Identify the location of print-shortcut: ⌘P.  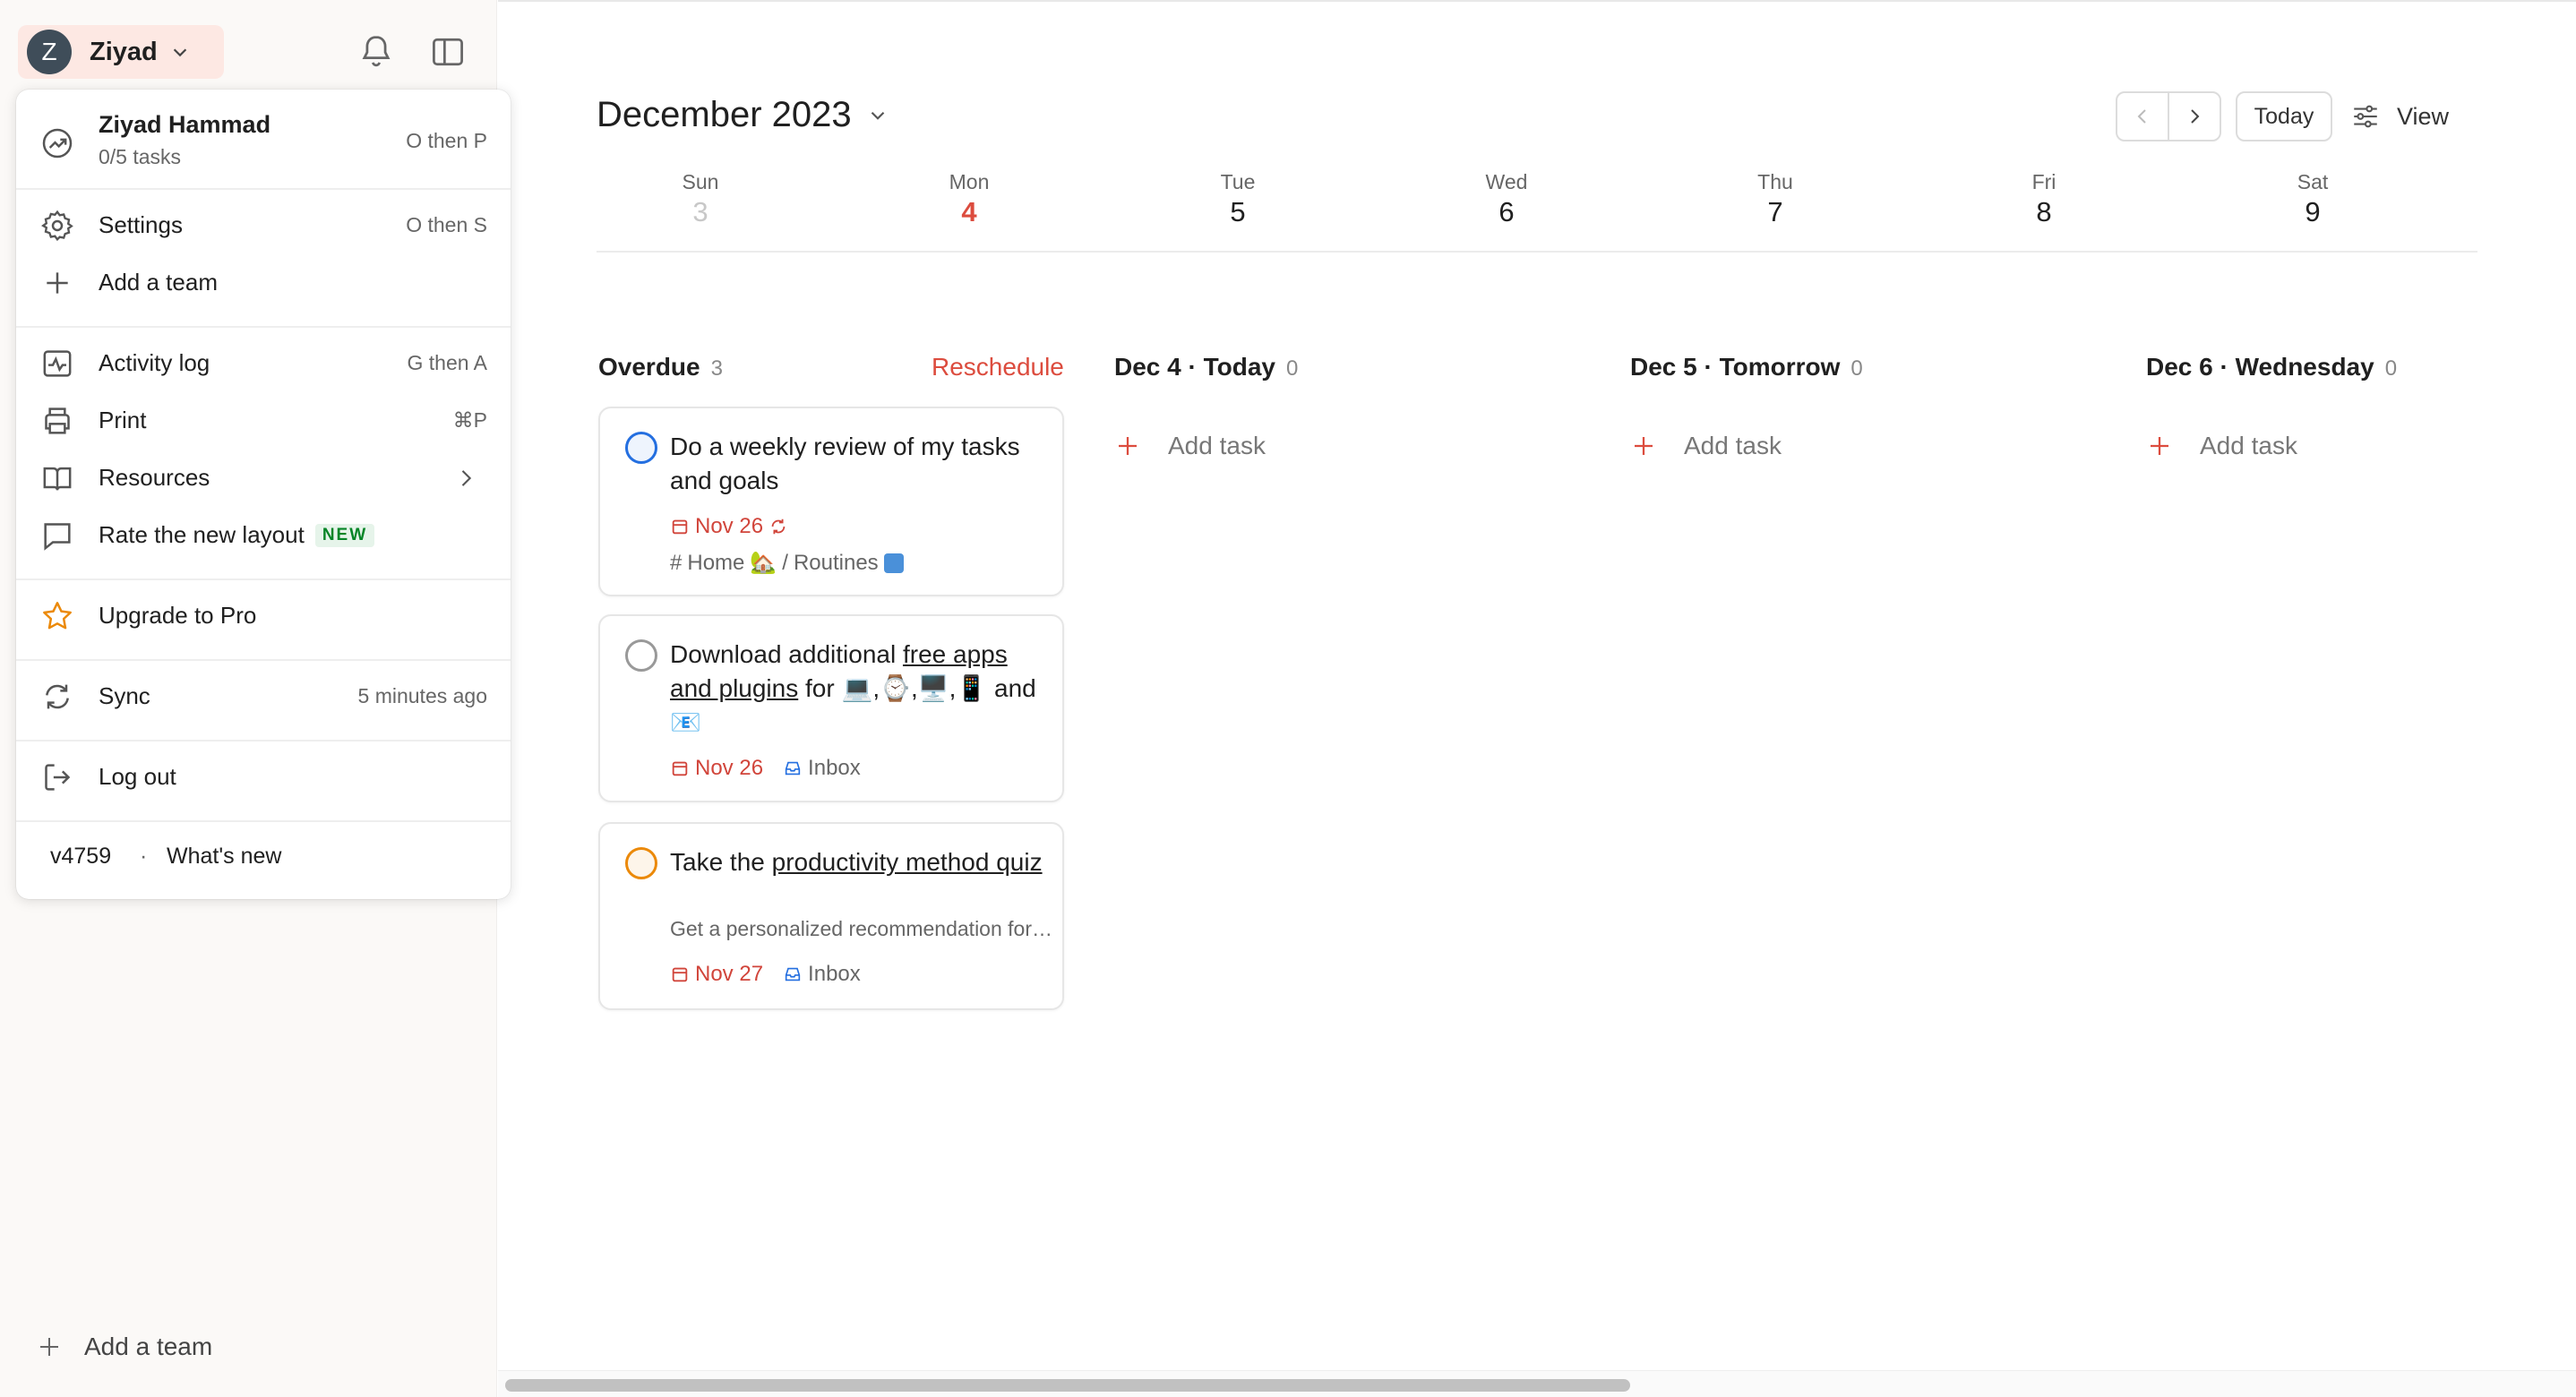
(469, 420).